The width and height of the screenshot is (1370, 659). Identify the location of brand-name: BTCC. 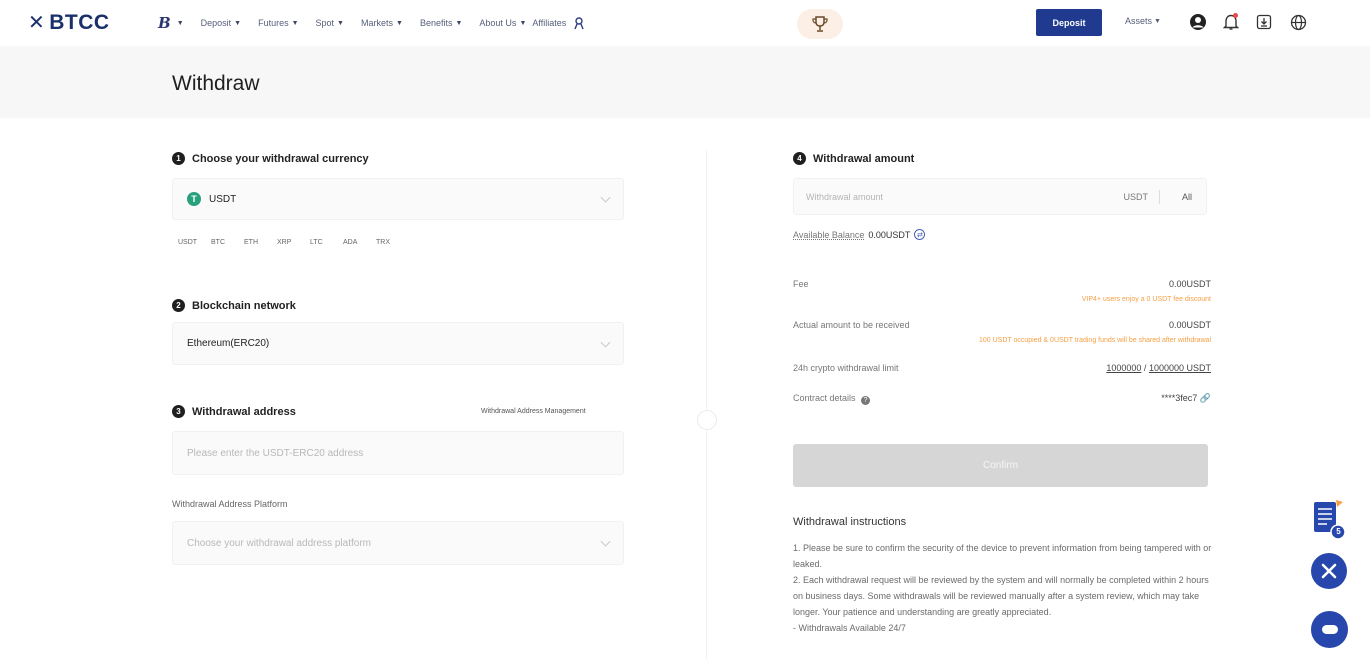
(79, 22).